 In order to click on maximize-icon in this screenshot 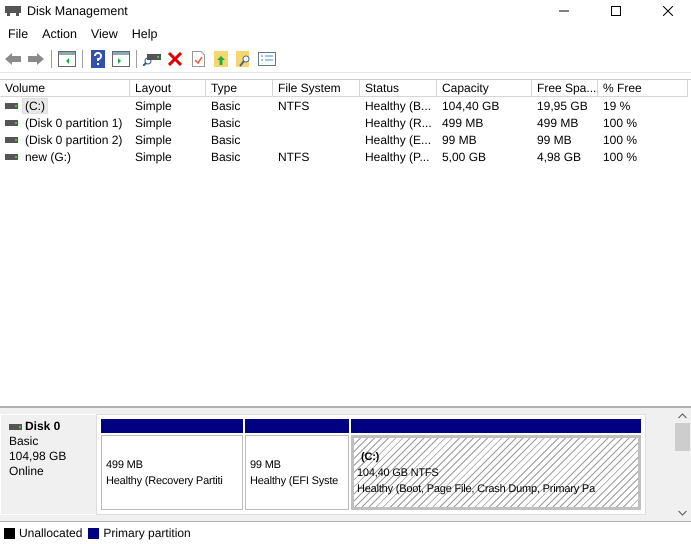, I will do `click(616, 11)`.